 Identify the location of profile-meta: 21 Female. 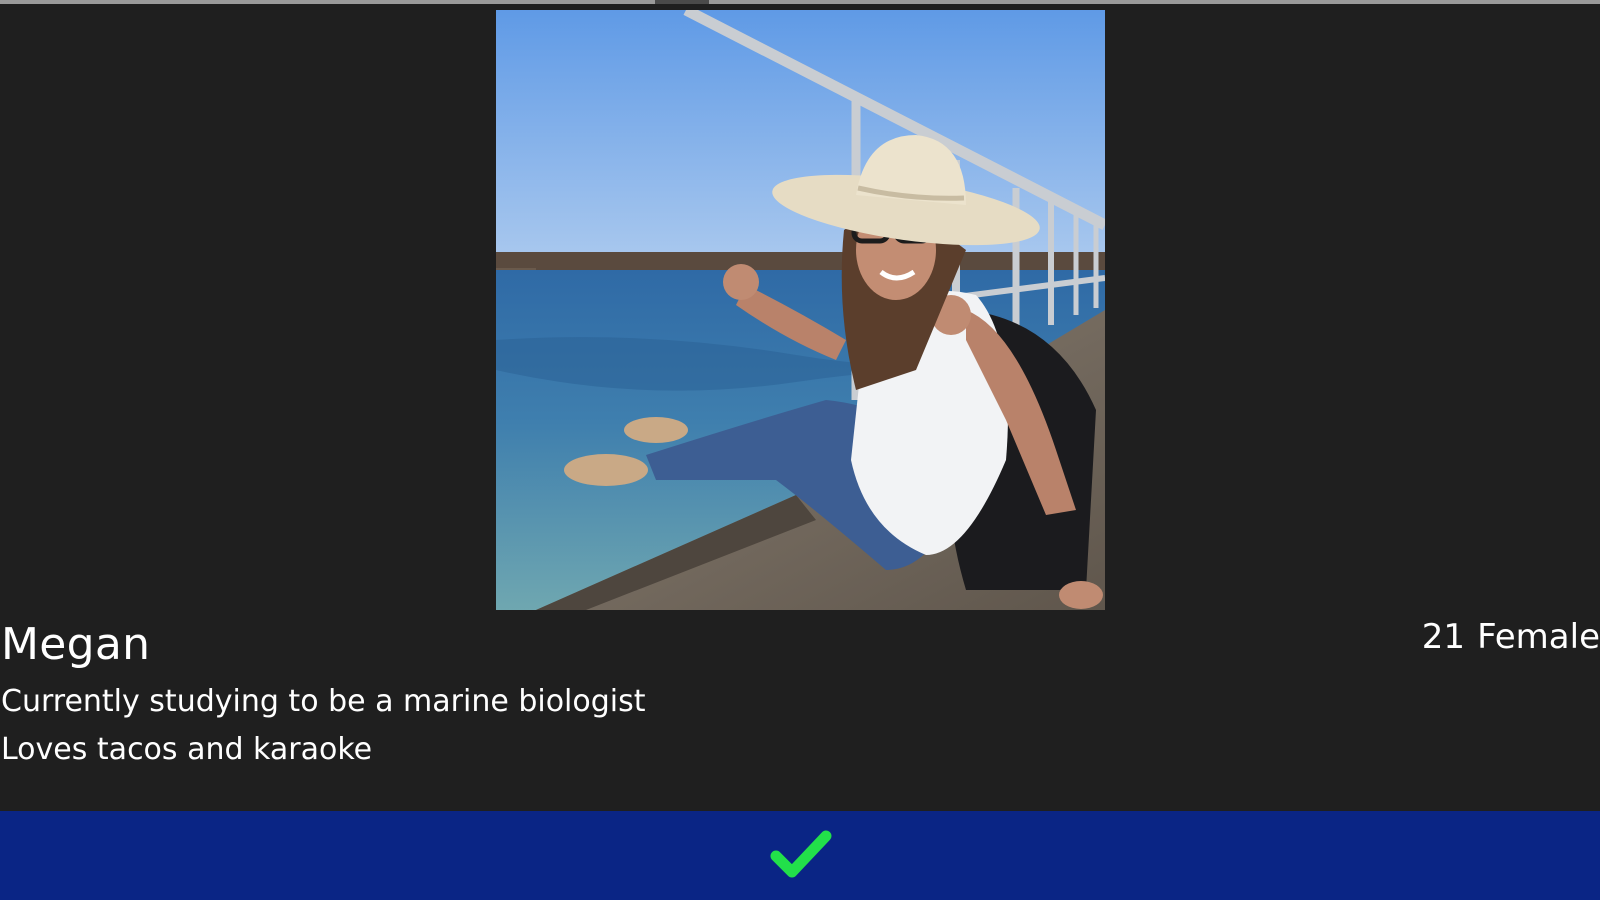
(1511, 637).